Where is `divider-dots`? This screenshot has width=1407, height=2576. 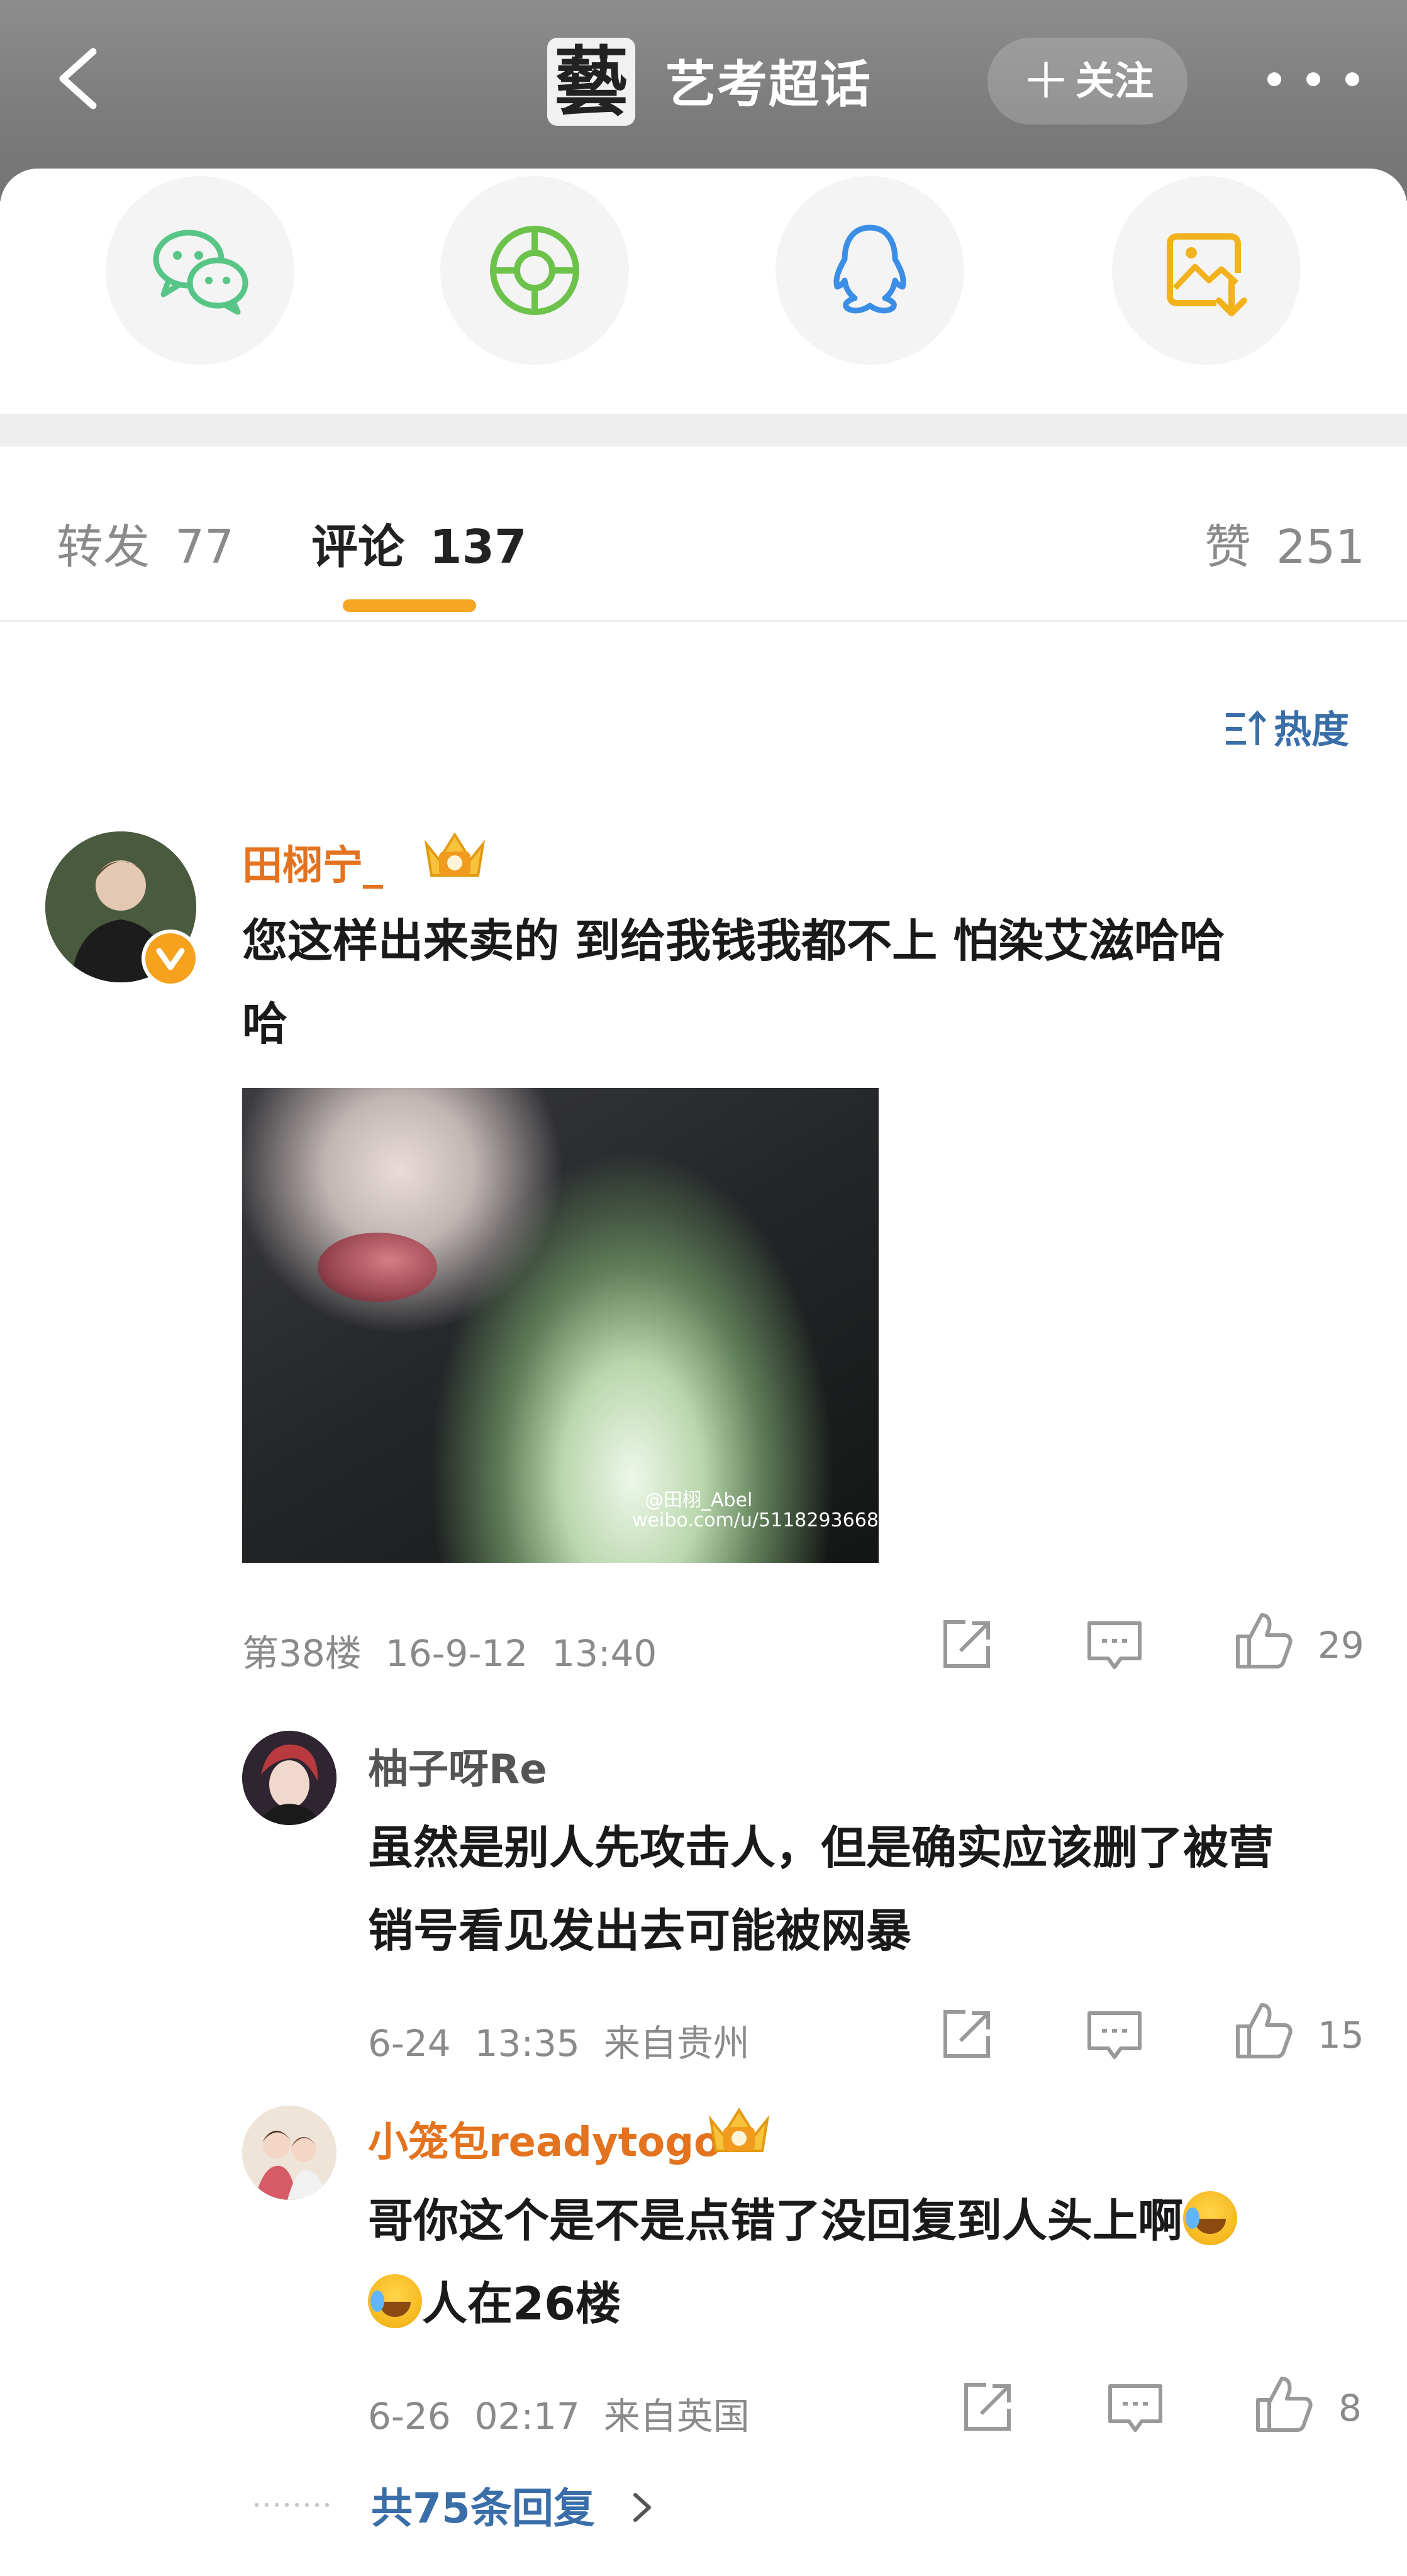
divider-dots is located at coordinates (292, 2505).